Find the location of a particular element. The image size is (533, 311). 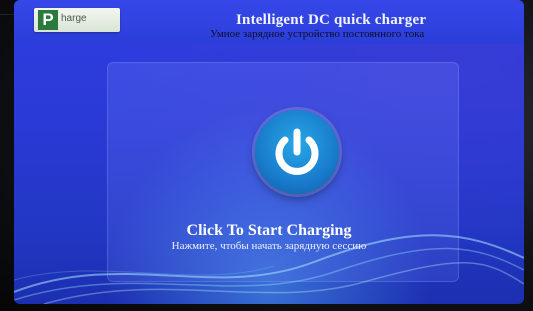

power-icon is located at coordinates (297, 151).